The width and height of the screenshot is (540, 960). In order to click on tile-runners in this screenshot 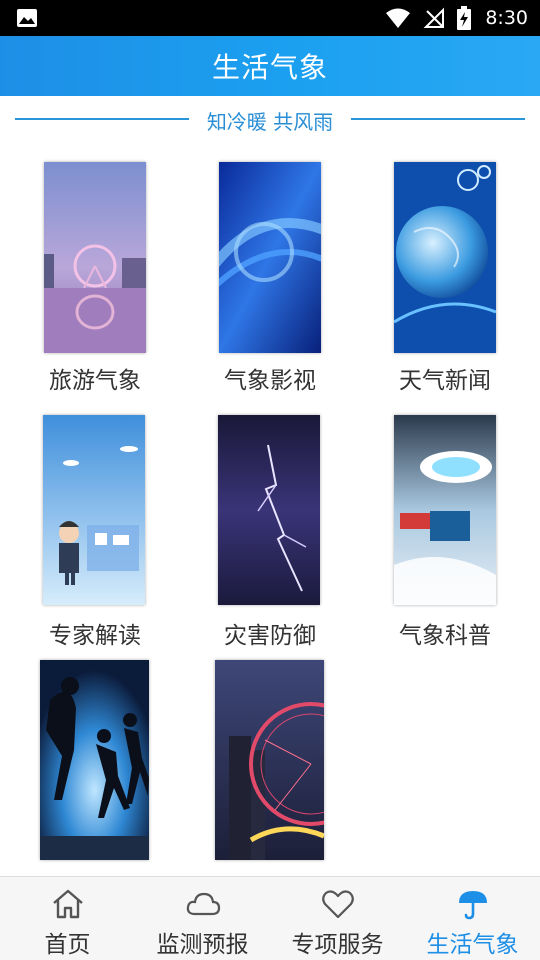, I will do `click(95, 760)`.